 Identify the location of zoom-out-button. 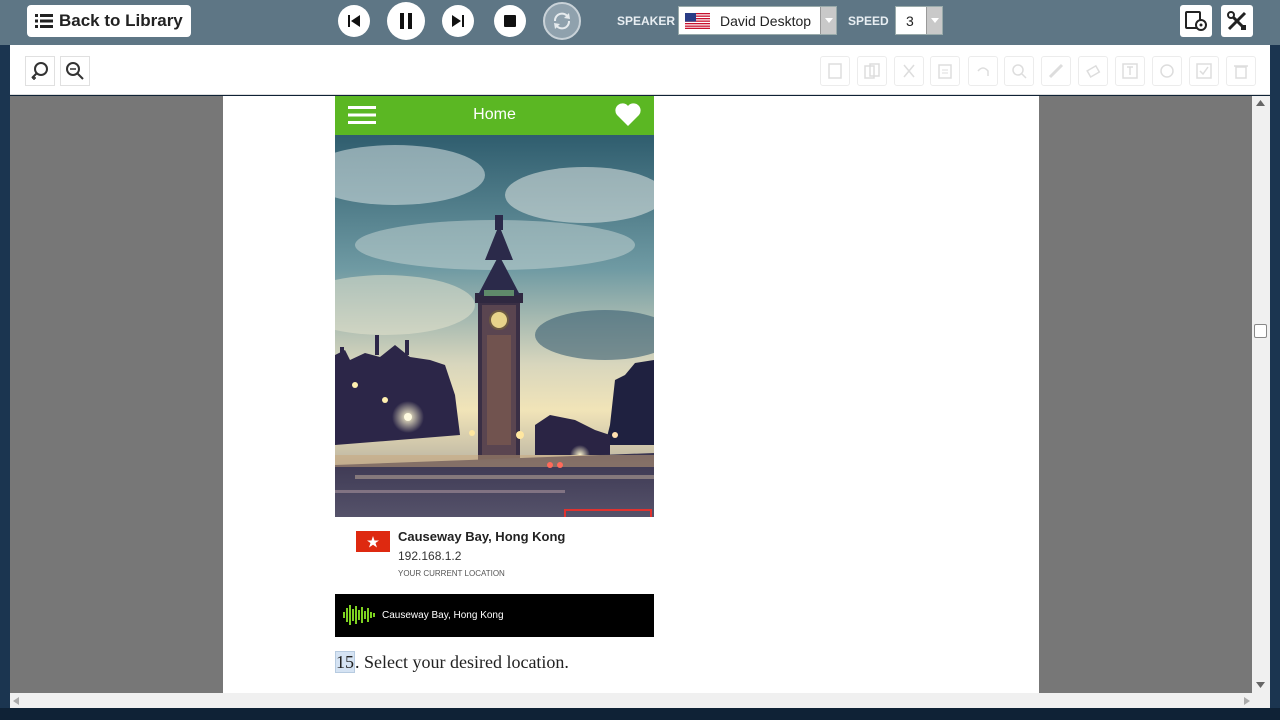
(75, 71).